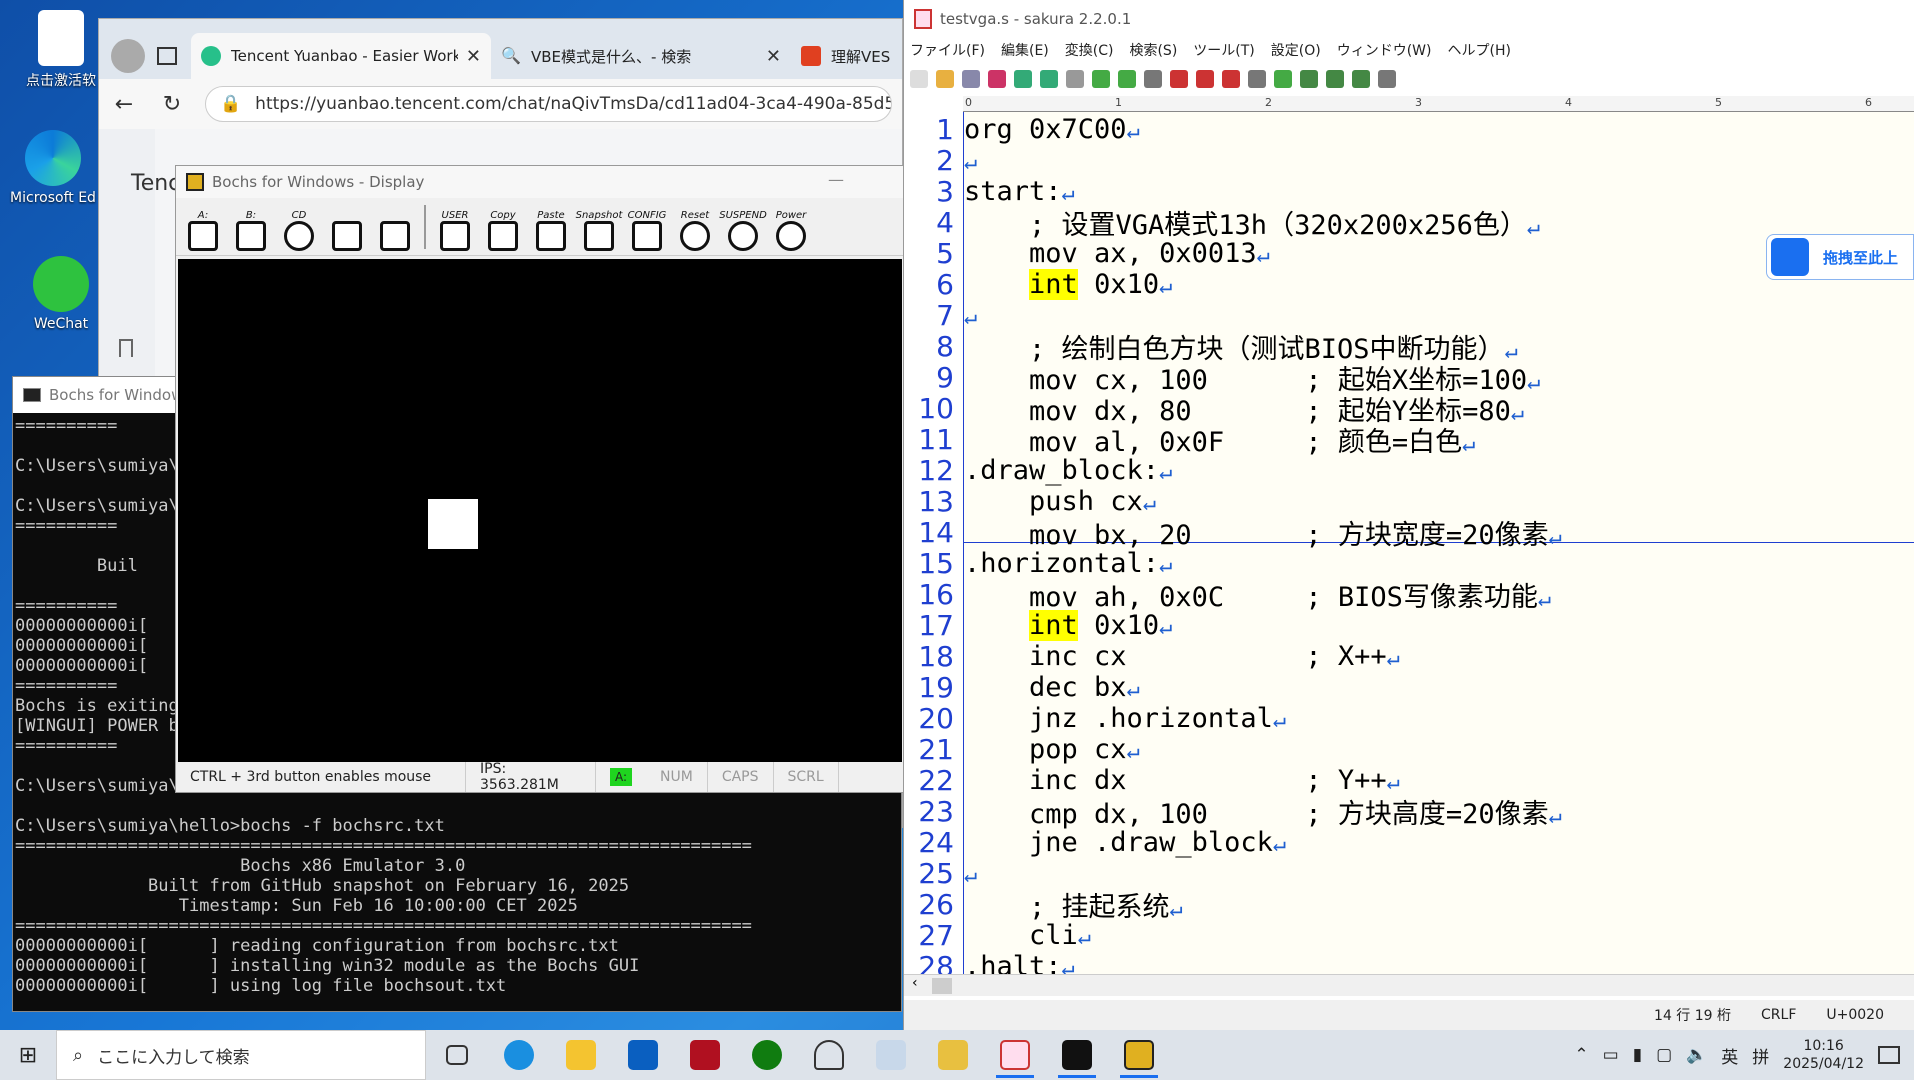 The height and width of the screenshot is (1080, 1914). What do you see at coordinates (1840, 257) in the screenshot?
I see `drag-here-button: 拖拽至此上` at bounding box center [1840, 257].